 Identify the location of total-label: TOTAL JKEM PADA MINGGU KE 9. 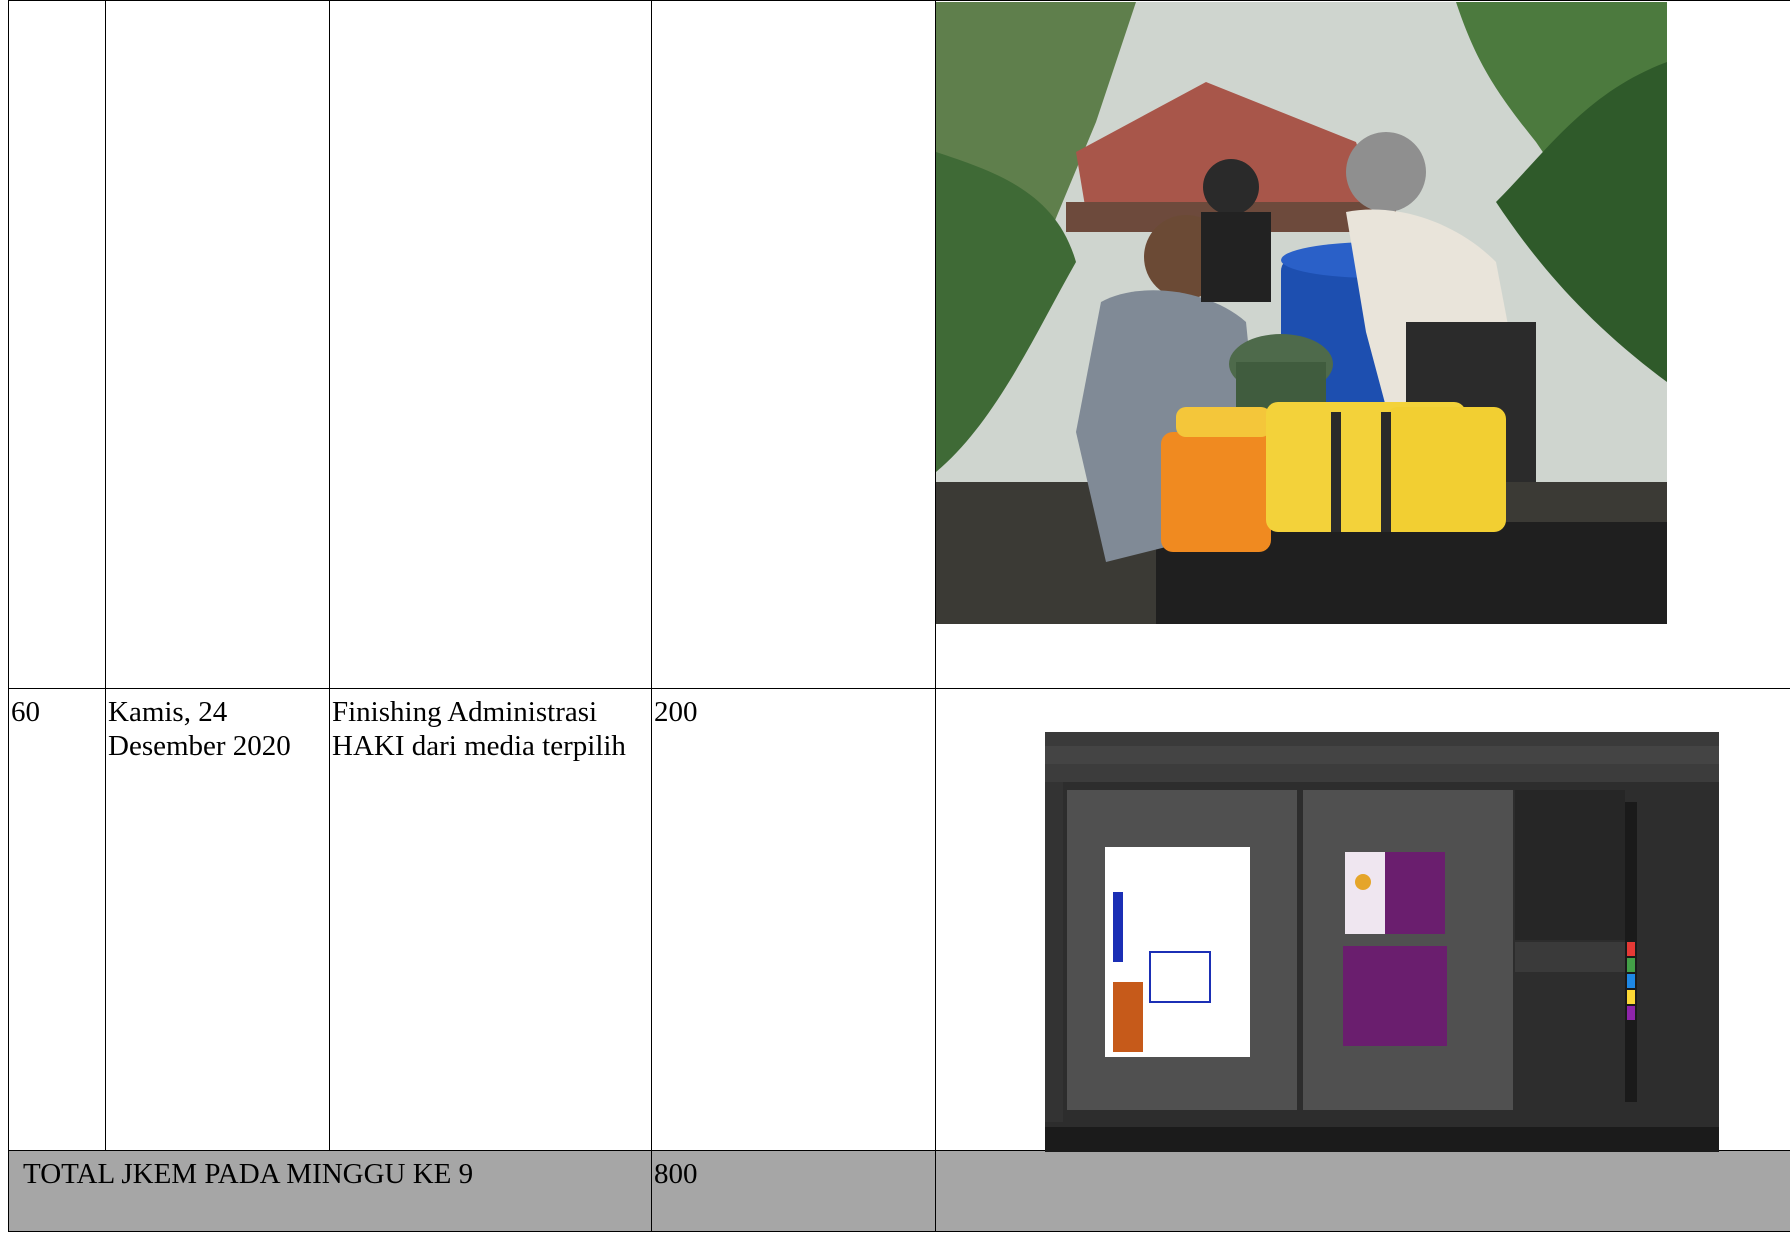
(330, 1191).